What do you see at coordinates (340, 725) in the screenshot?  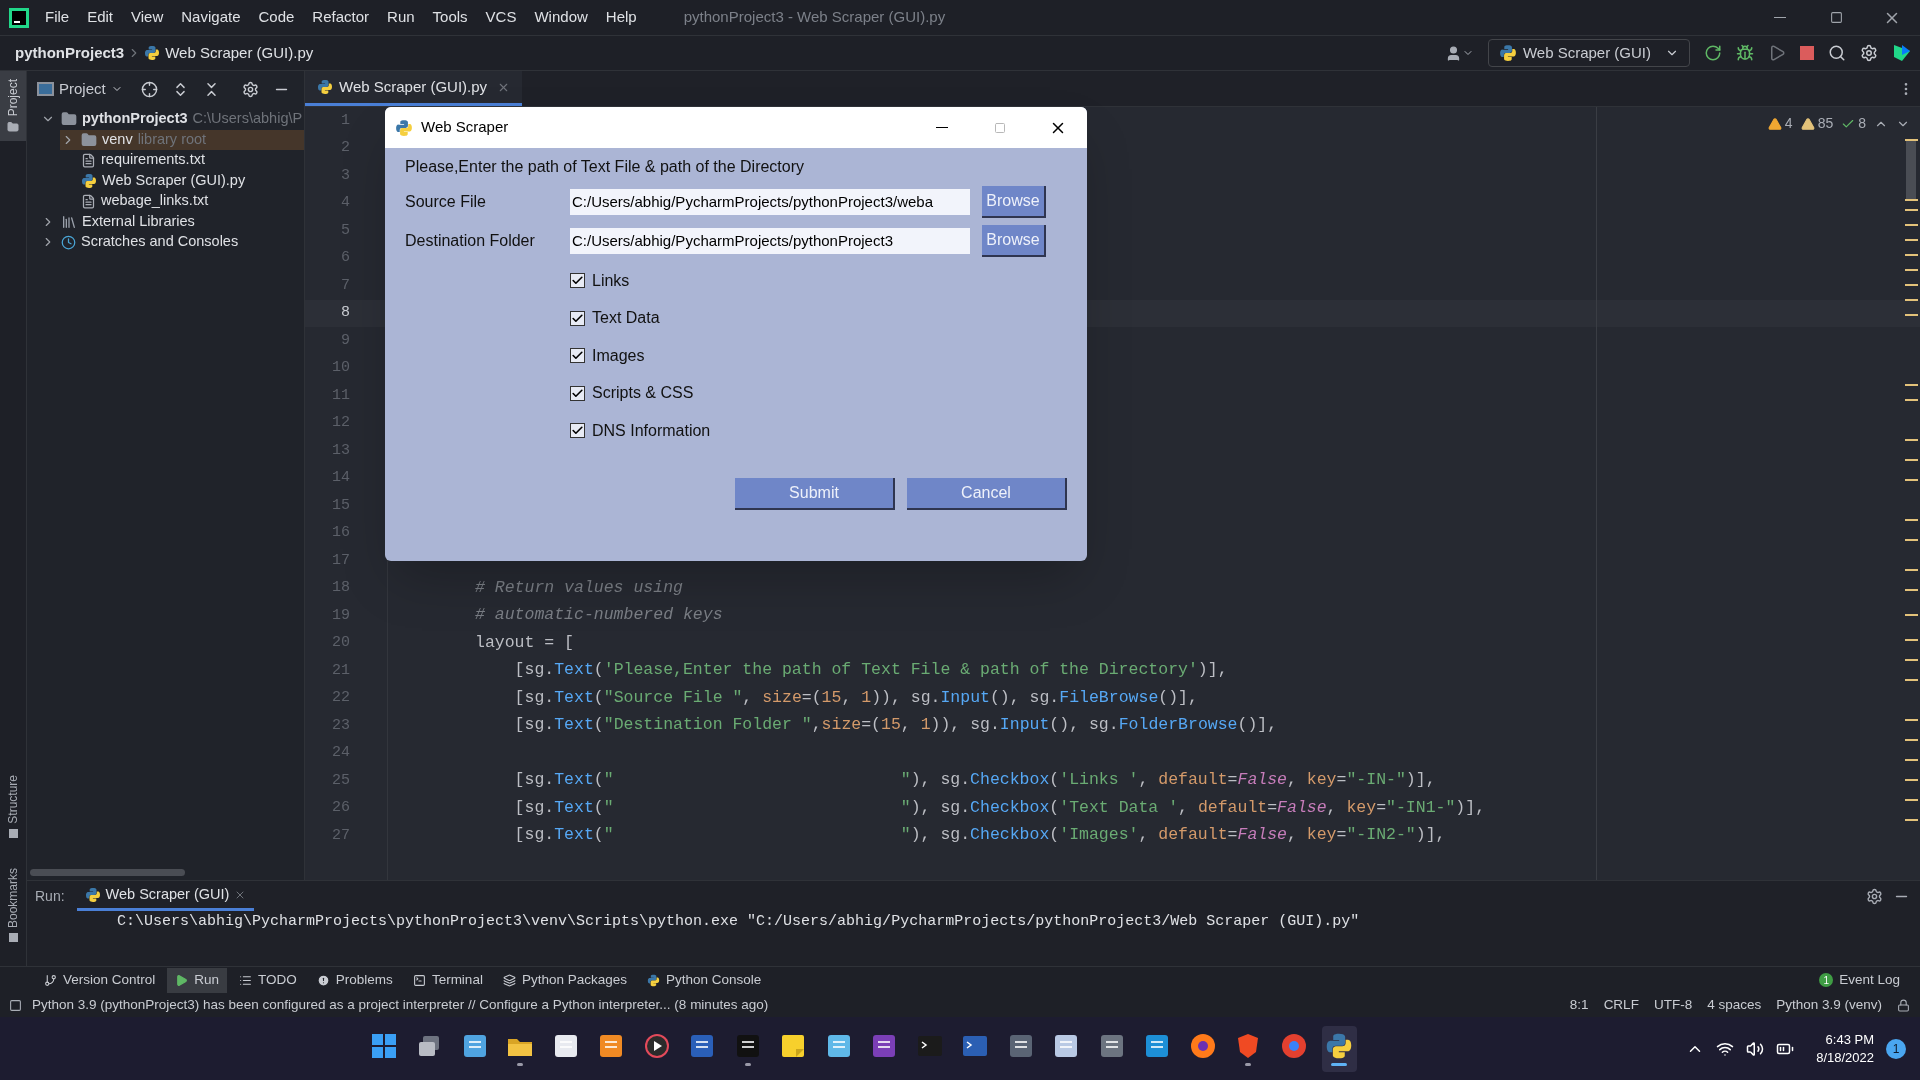 I see `line-number: 23` at bounding box center [340, 725].